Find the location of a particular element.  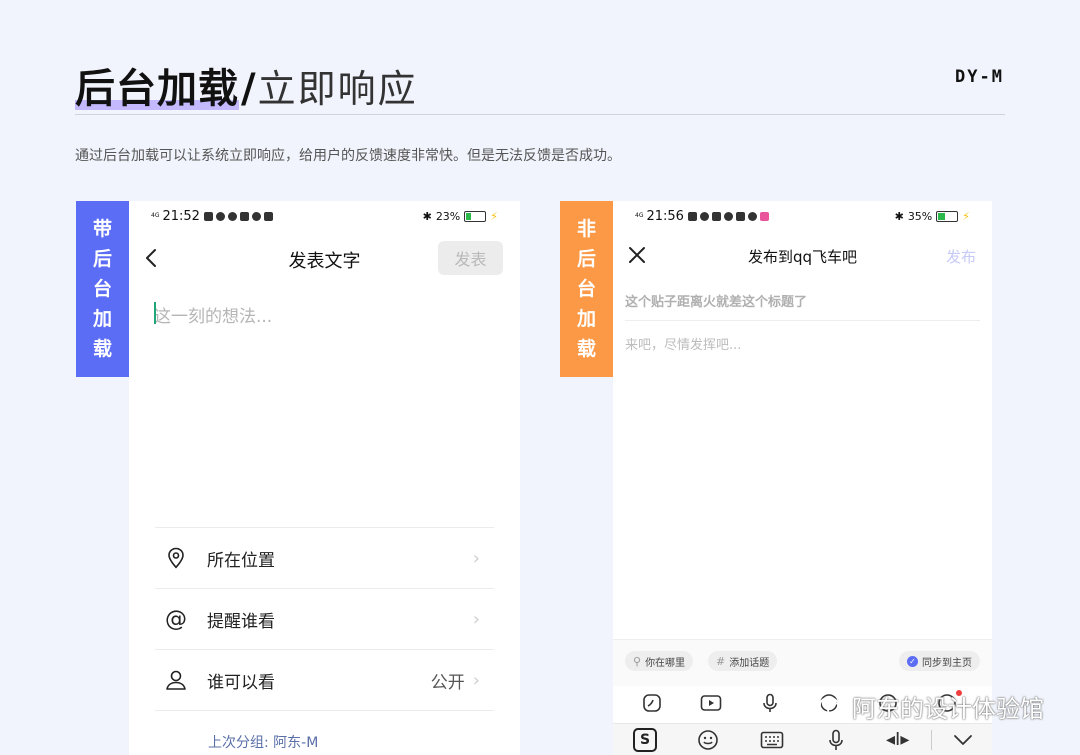

cursor-icon: ◂I▸ is located at coordinates (897, 739).